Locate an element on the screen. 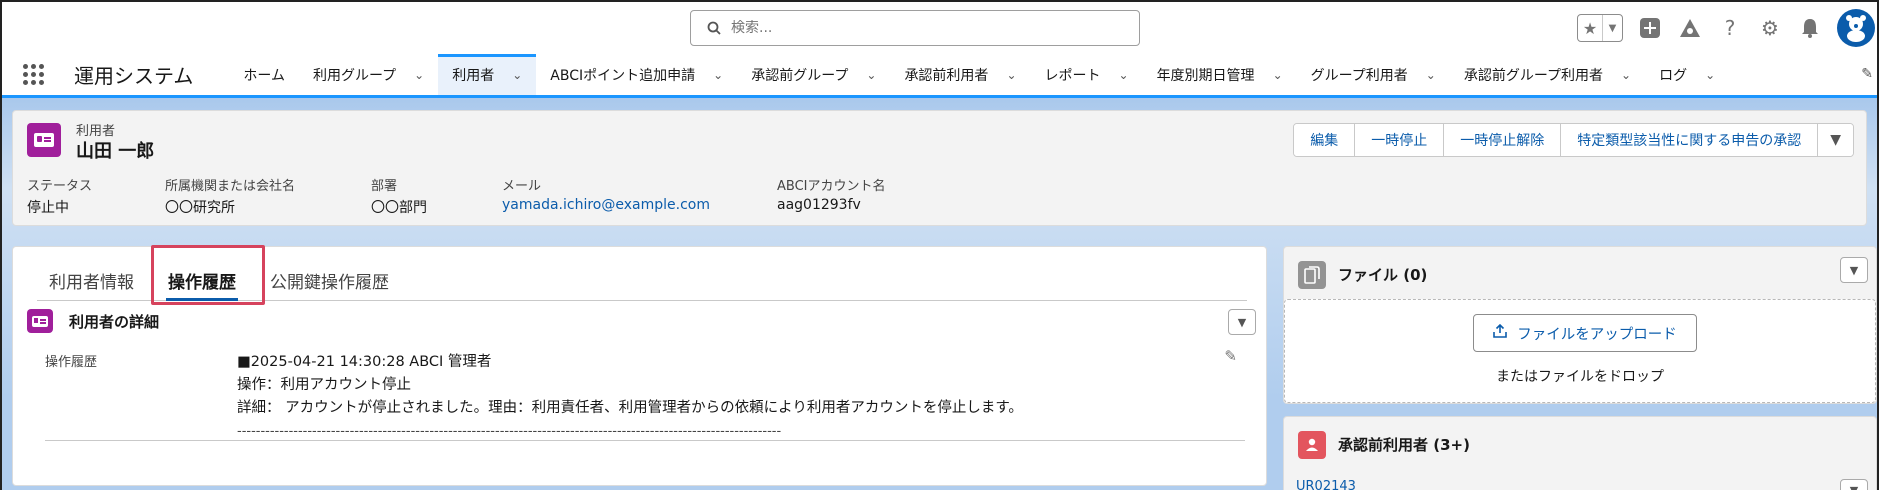 The width and height of the screenshot is (1879, 490). highlight-label: 所属機関または会社名 is located at coordinates (230, 186).